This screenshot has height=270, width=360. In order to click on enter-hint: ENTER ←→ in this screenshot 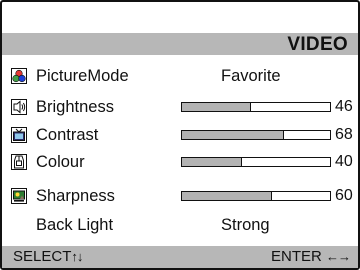, I will do `click(310, 257)`.